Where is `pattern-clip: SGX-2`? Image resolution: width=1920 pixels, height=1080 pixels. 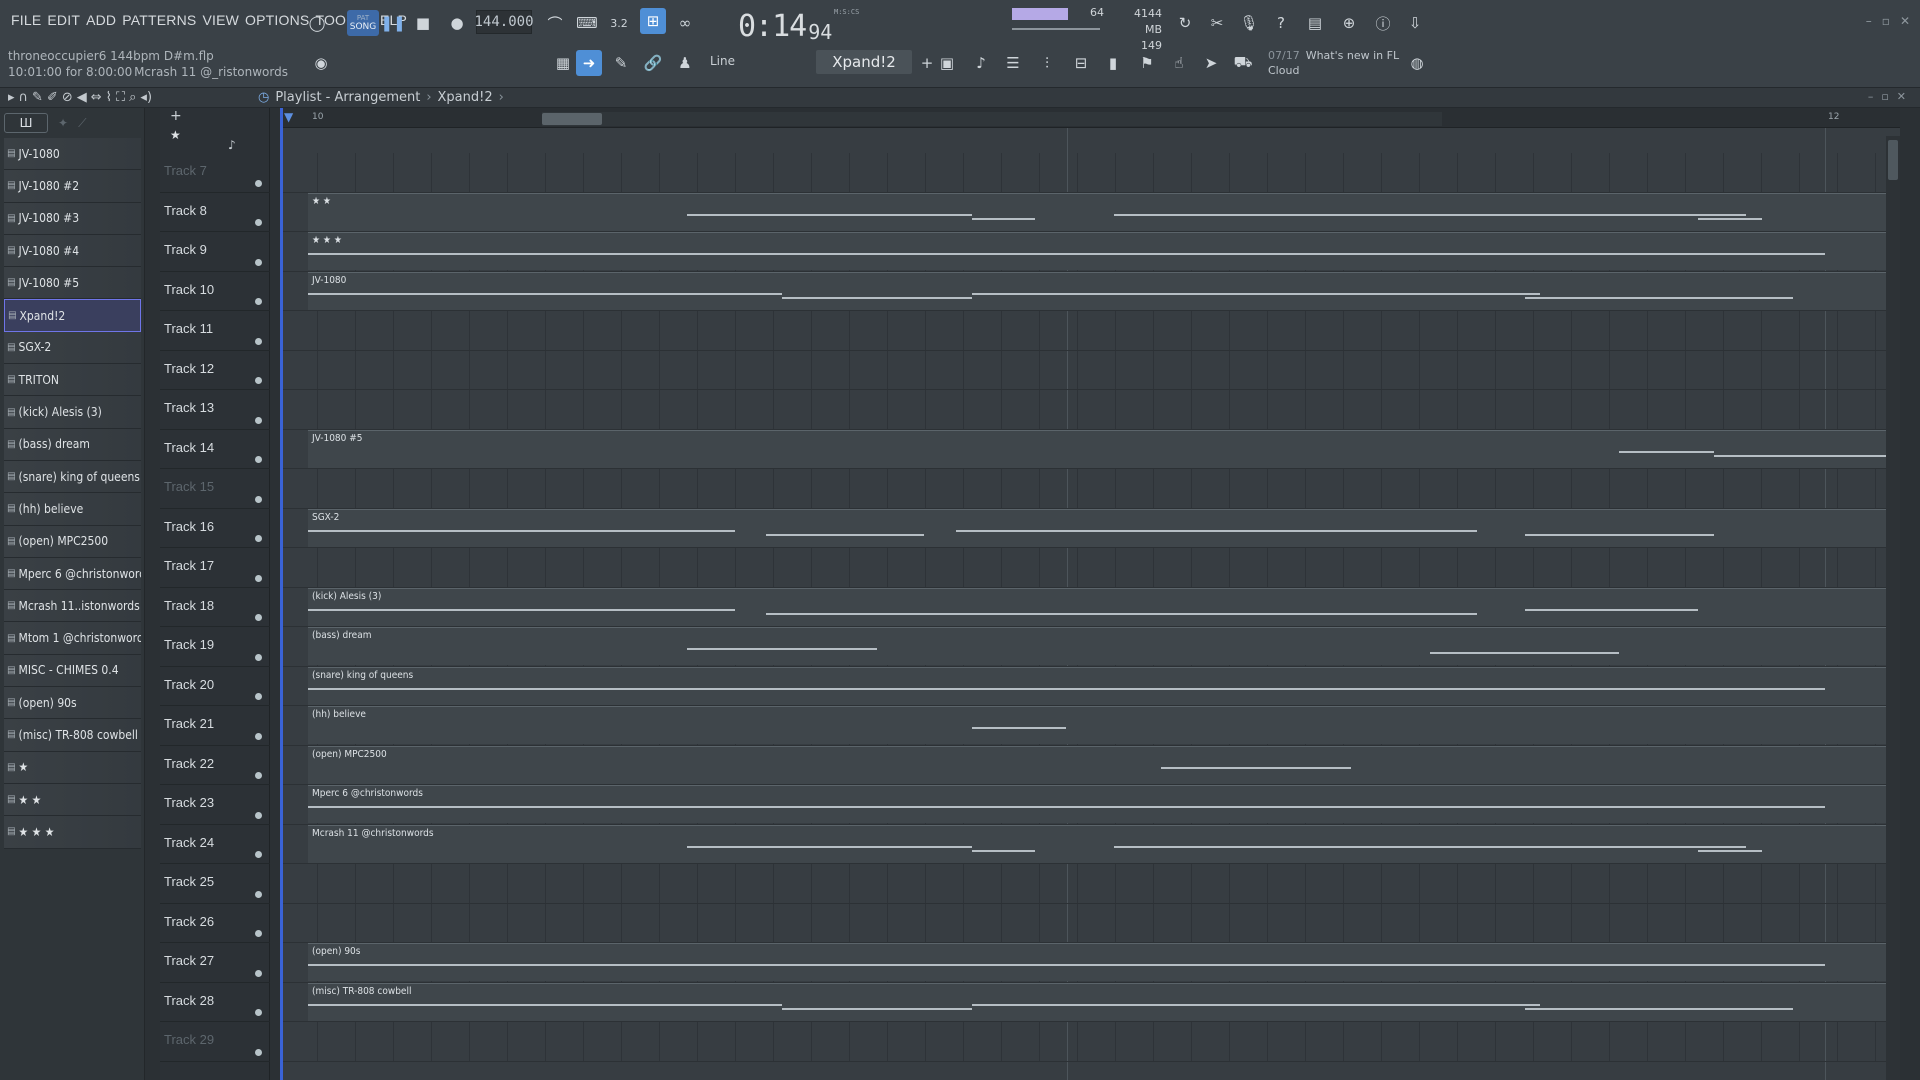 pattern-clip: SGX-2 is located at coordinates (1098, 527).